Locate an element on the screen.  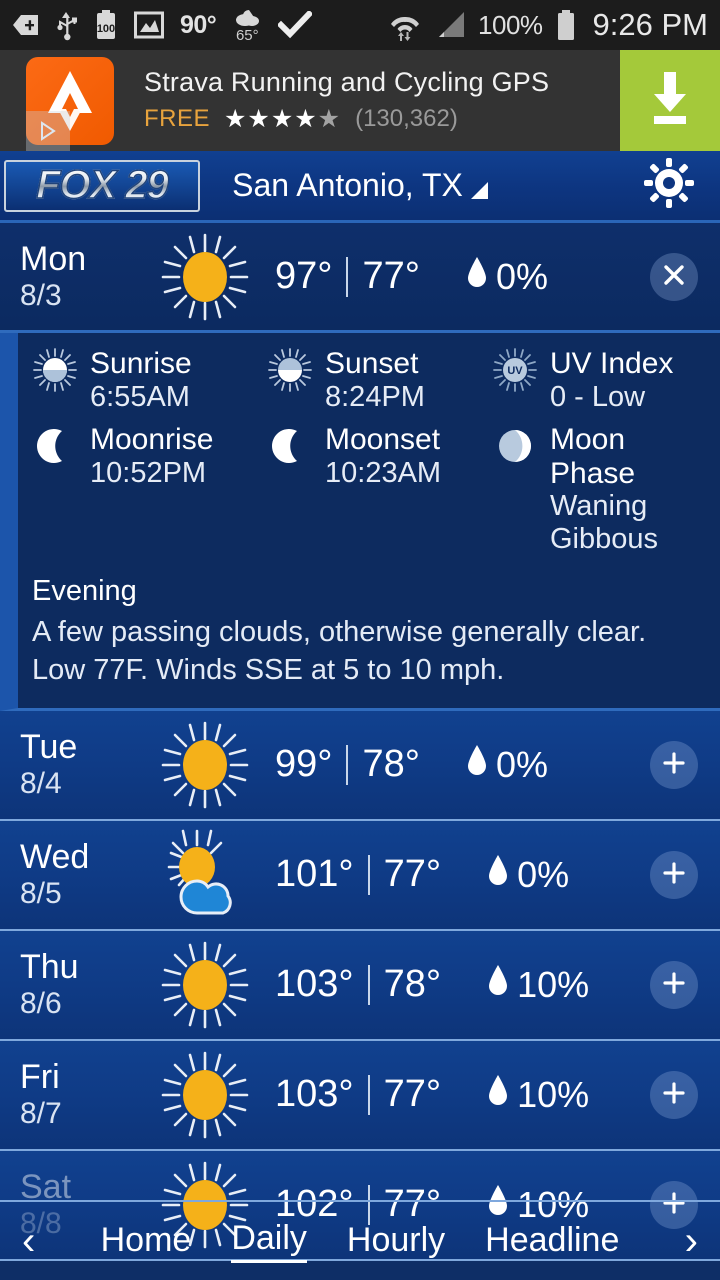
checkmark-icon is located at coordinates (295, 25).